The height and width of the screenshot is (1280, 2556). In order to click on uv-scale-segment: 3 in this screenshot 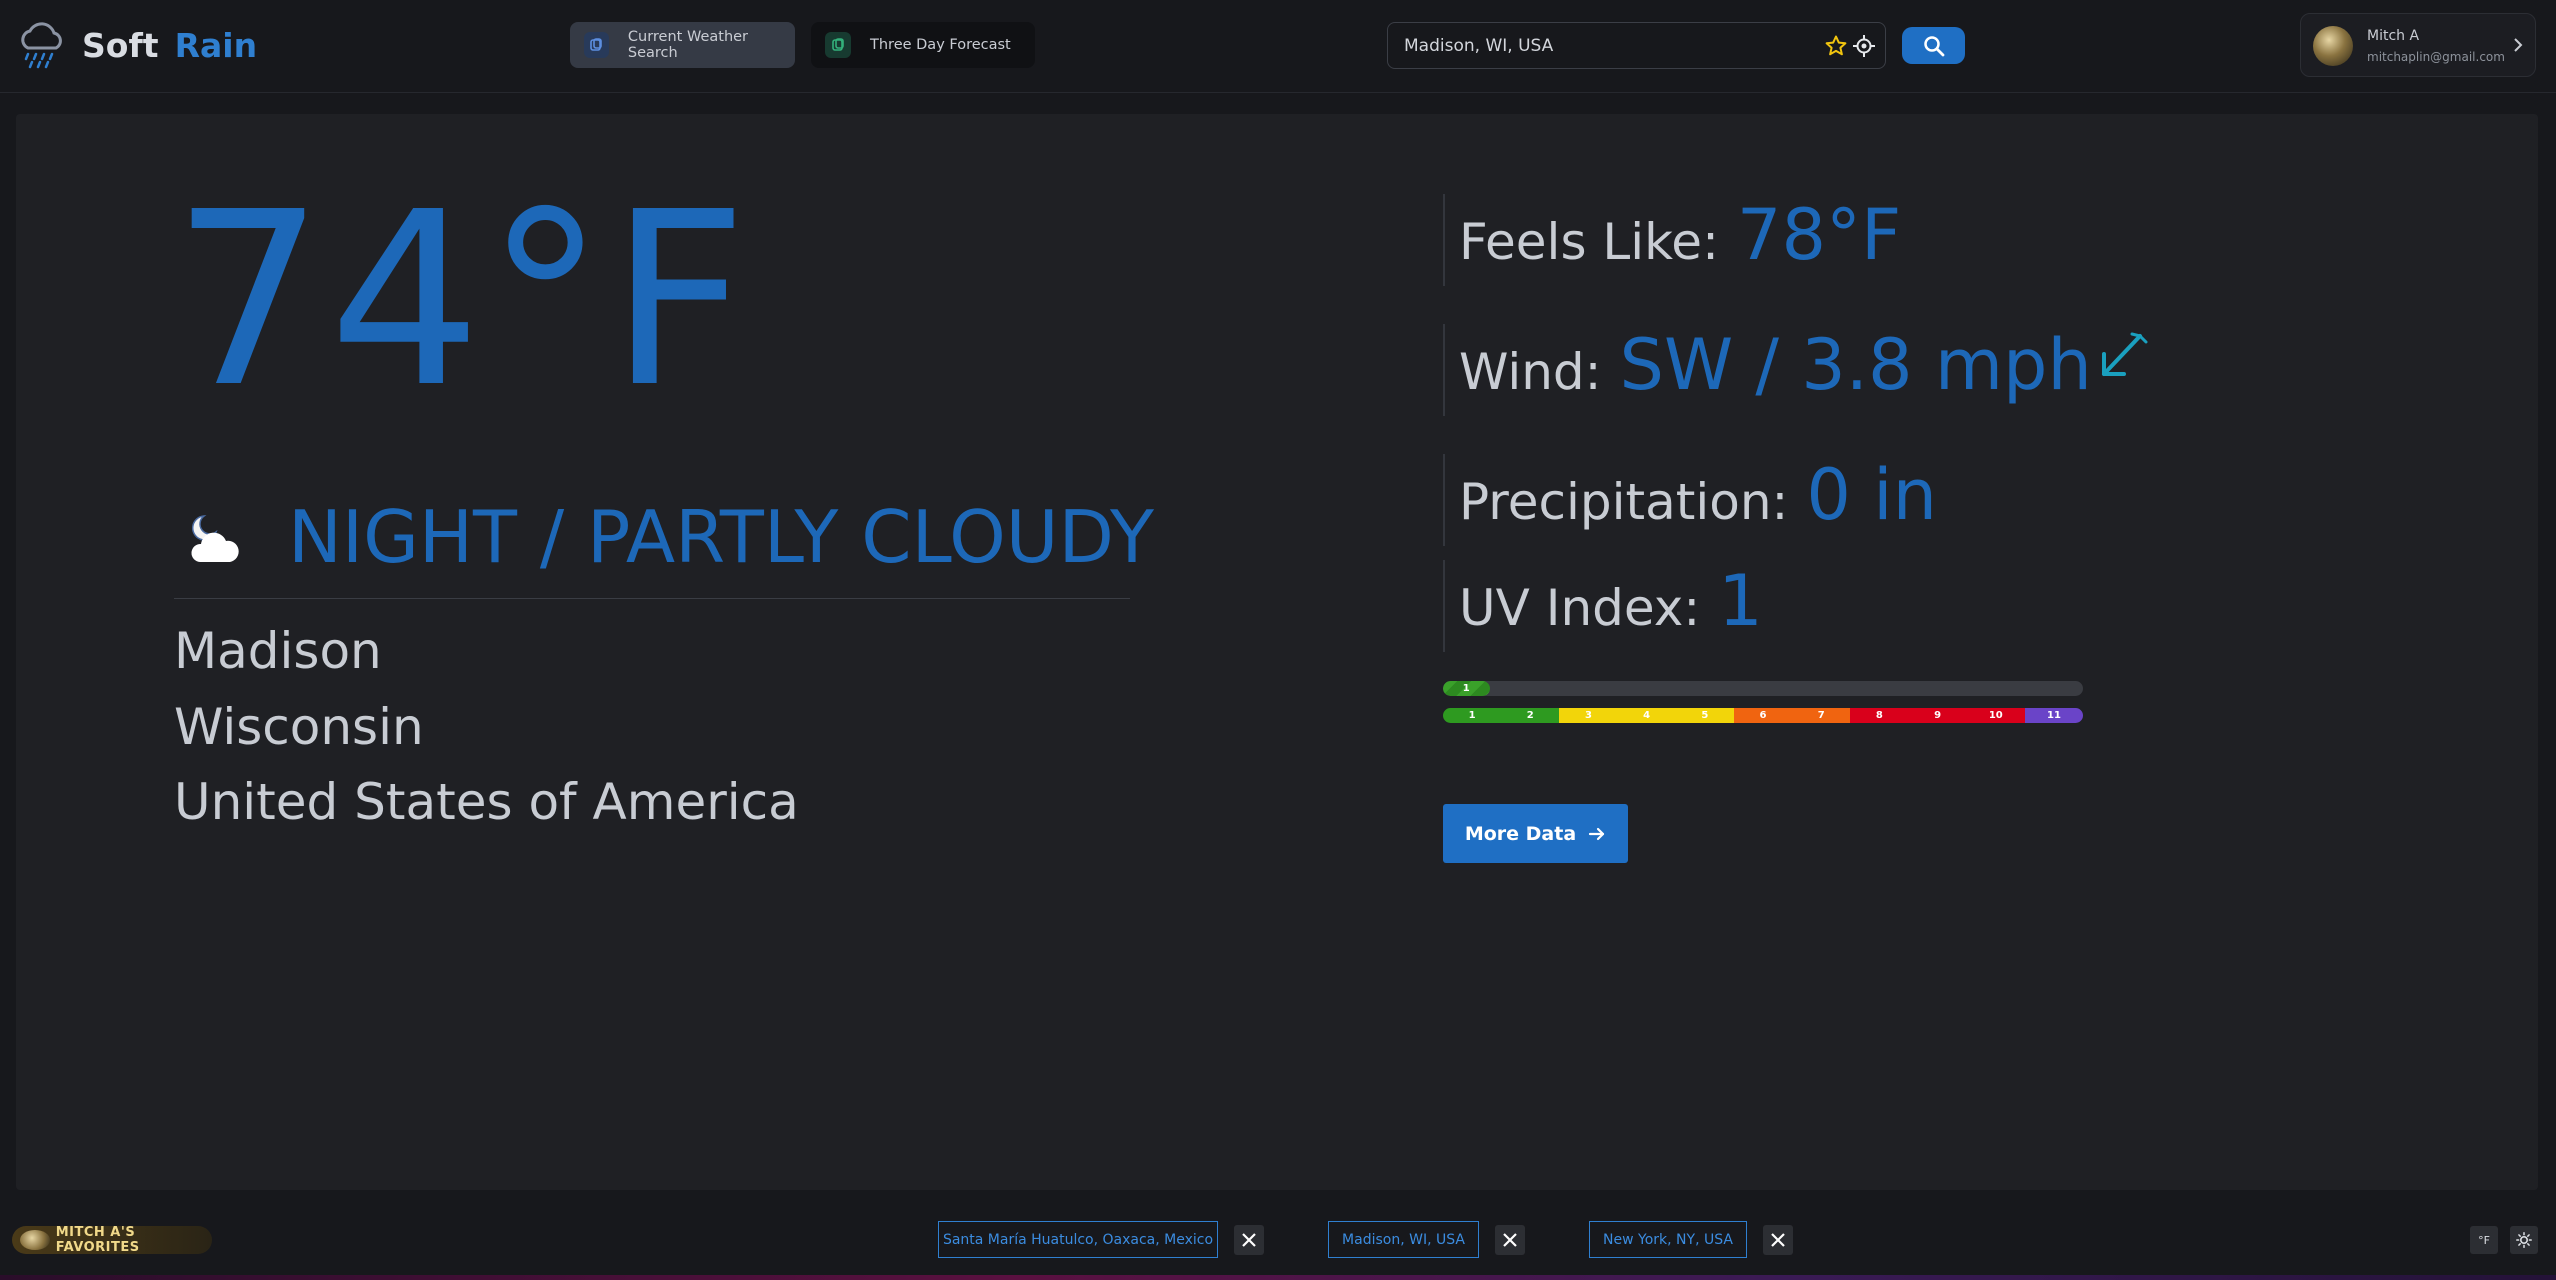, I will do `click(1588, 715)`.